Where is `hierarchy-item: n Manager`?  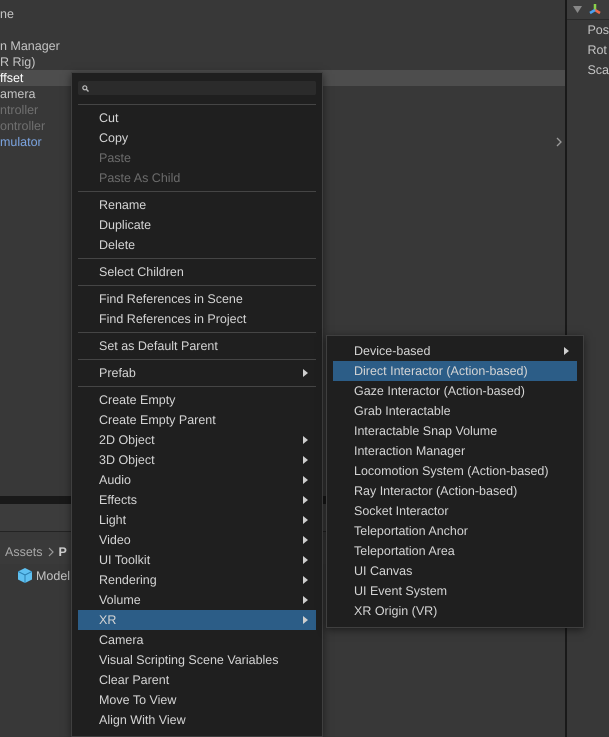 hierarchy-item: n Manager is located at coordinates (30, 46).